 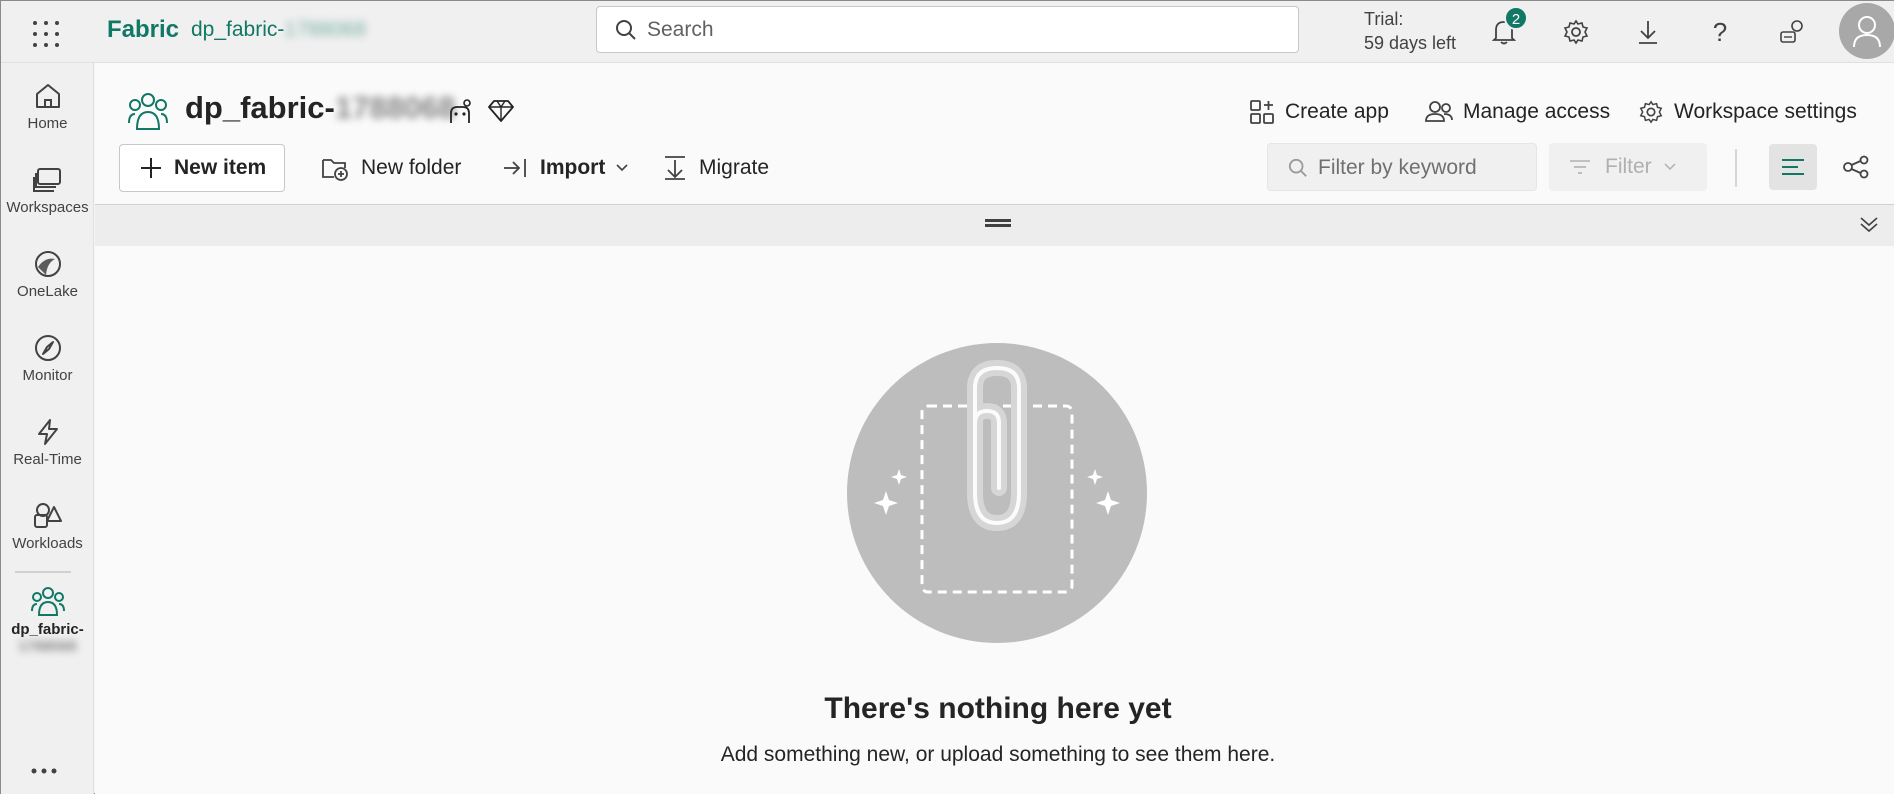 I want to click on user-avatar-icon, so click(x=1866, y=31).